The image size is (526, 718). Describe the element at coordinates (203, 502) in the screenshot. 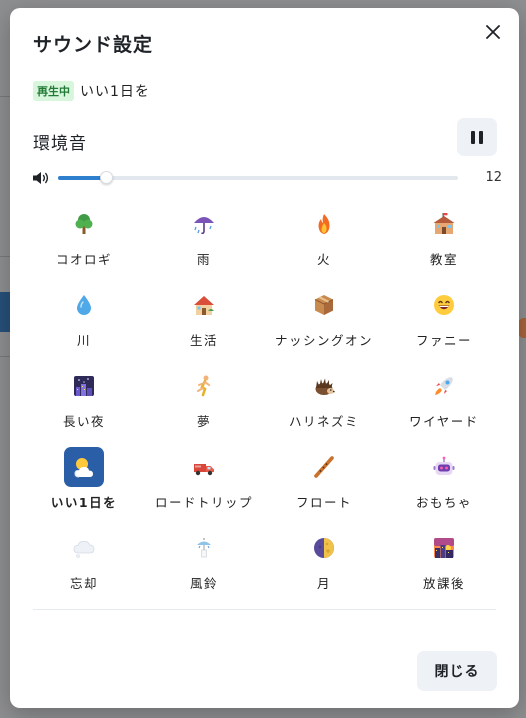

I see `sound-option-label: ロードトリップ` at that location.